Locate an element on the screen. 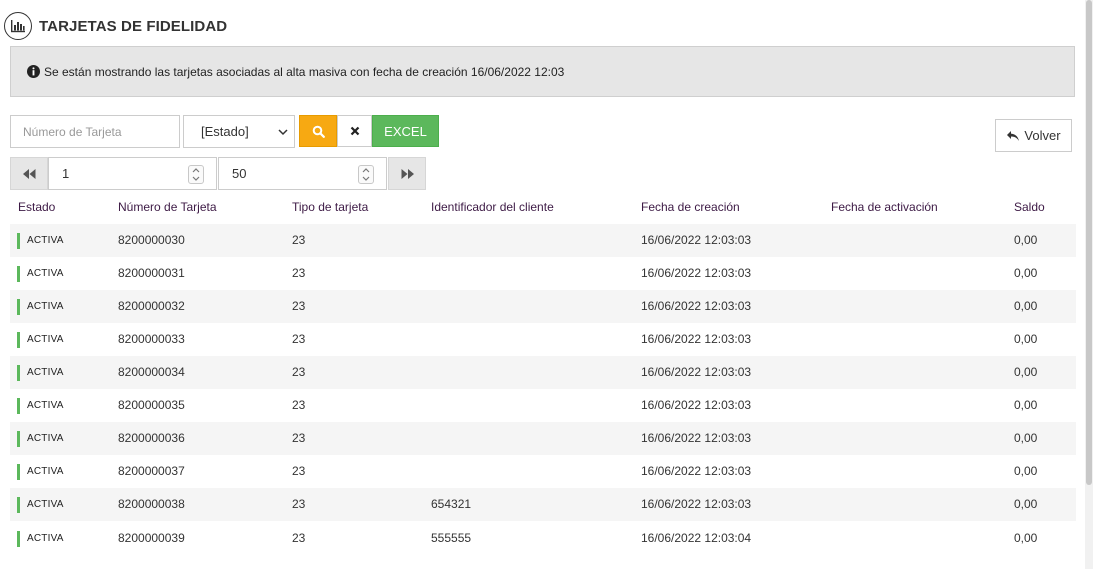  page-title: TARJETAS DE FIDELIDAD is located at coordinates (133, 26).